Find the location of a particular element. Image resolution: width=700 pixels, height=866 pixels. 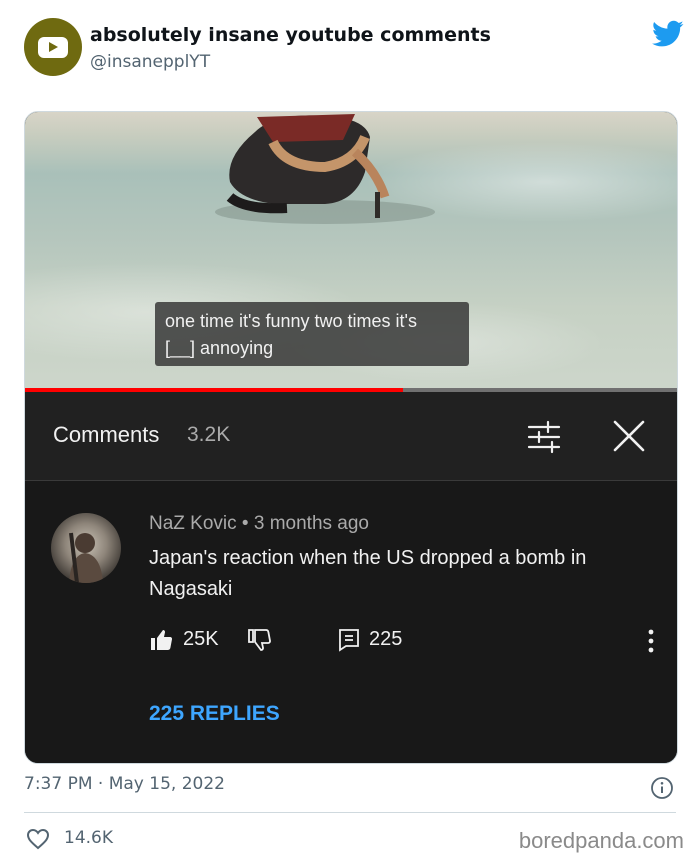

user-handle: @insanepplYT is located at coordinates (150, 62).